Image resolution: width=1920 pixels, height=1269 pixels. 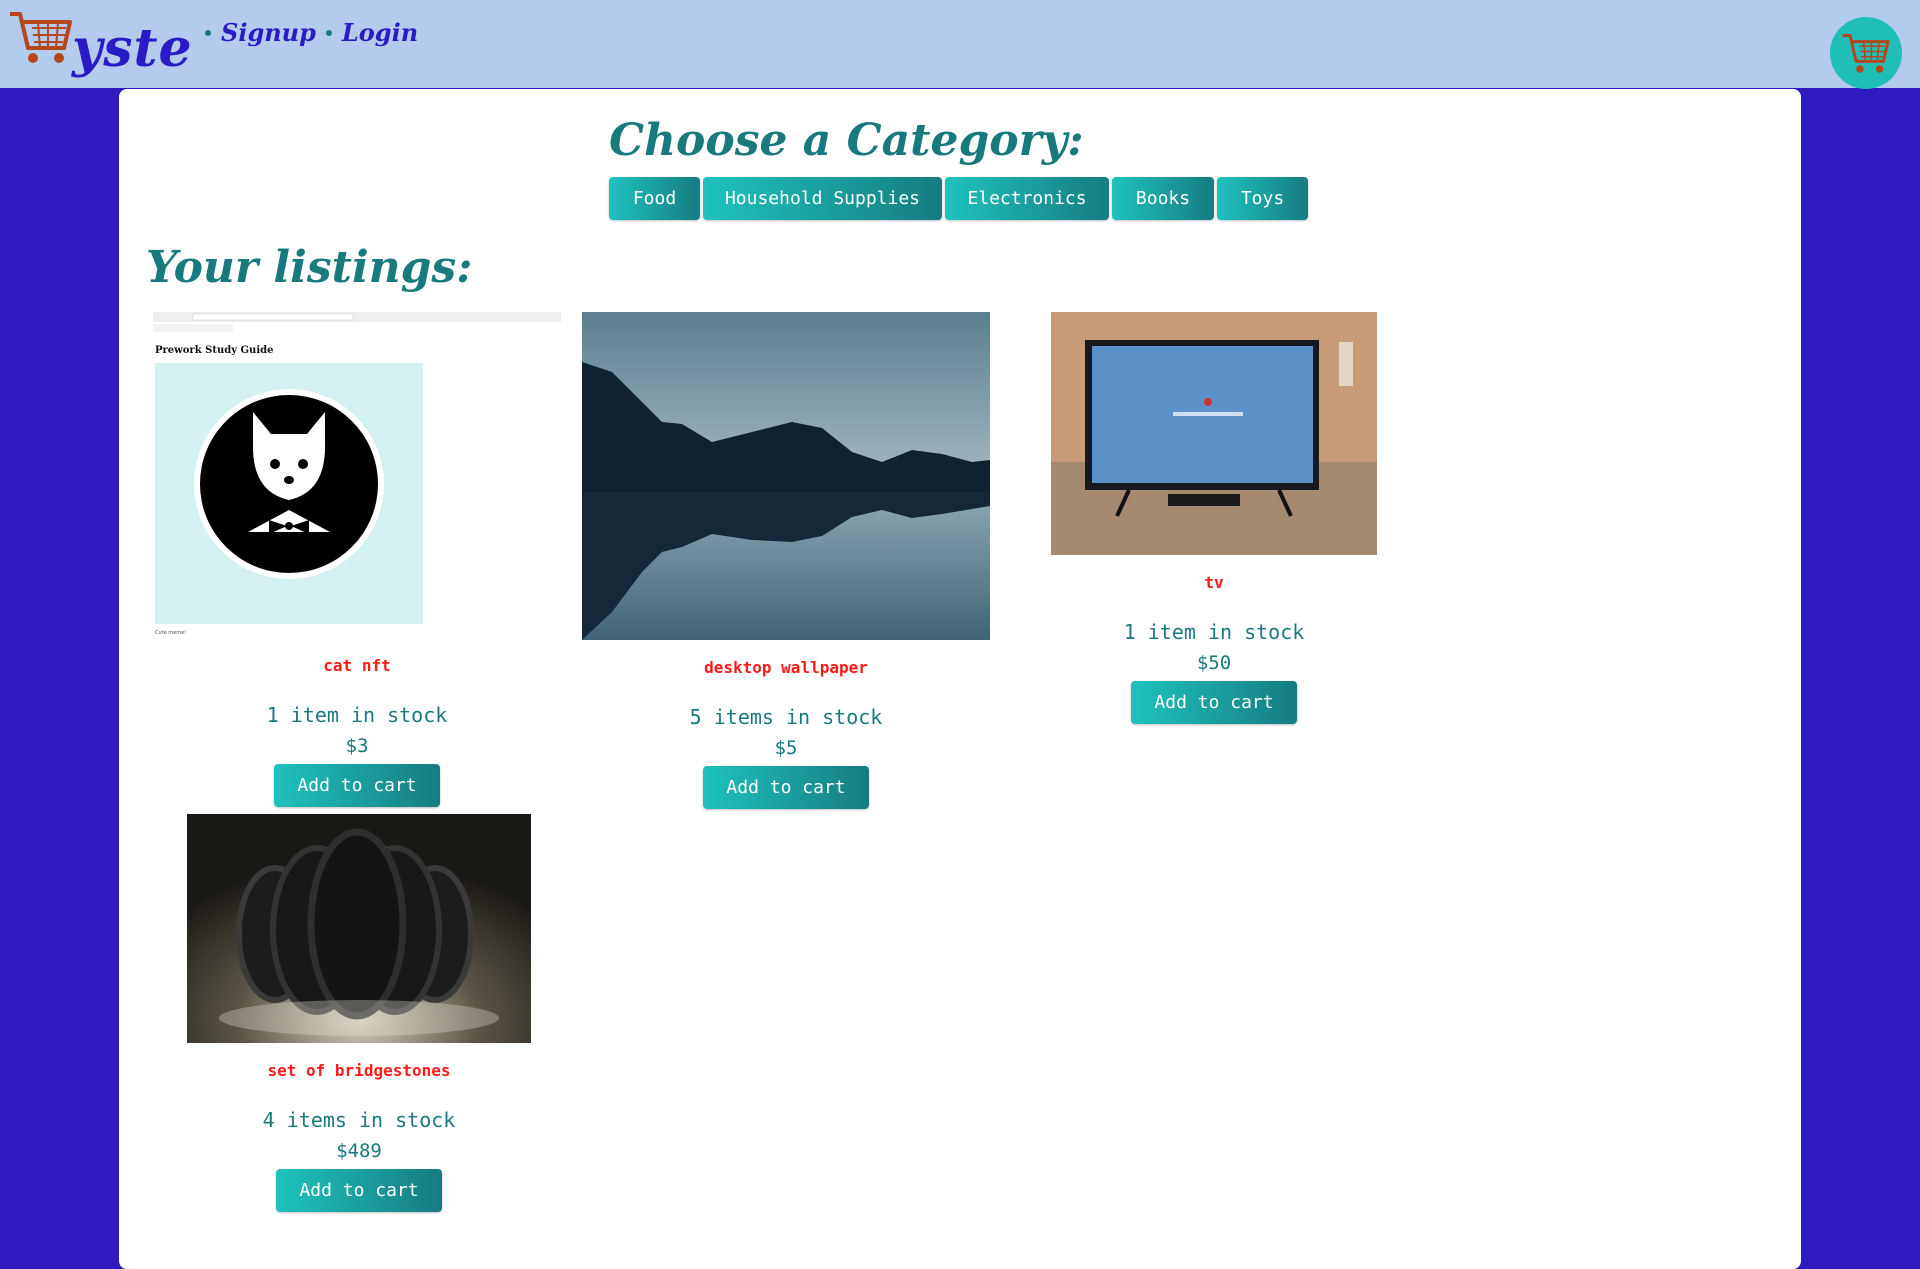 I want to click on site-logo: yste, so click(x=100, y=46).